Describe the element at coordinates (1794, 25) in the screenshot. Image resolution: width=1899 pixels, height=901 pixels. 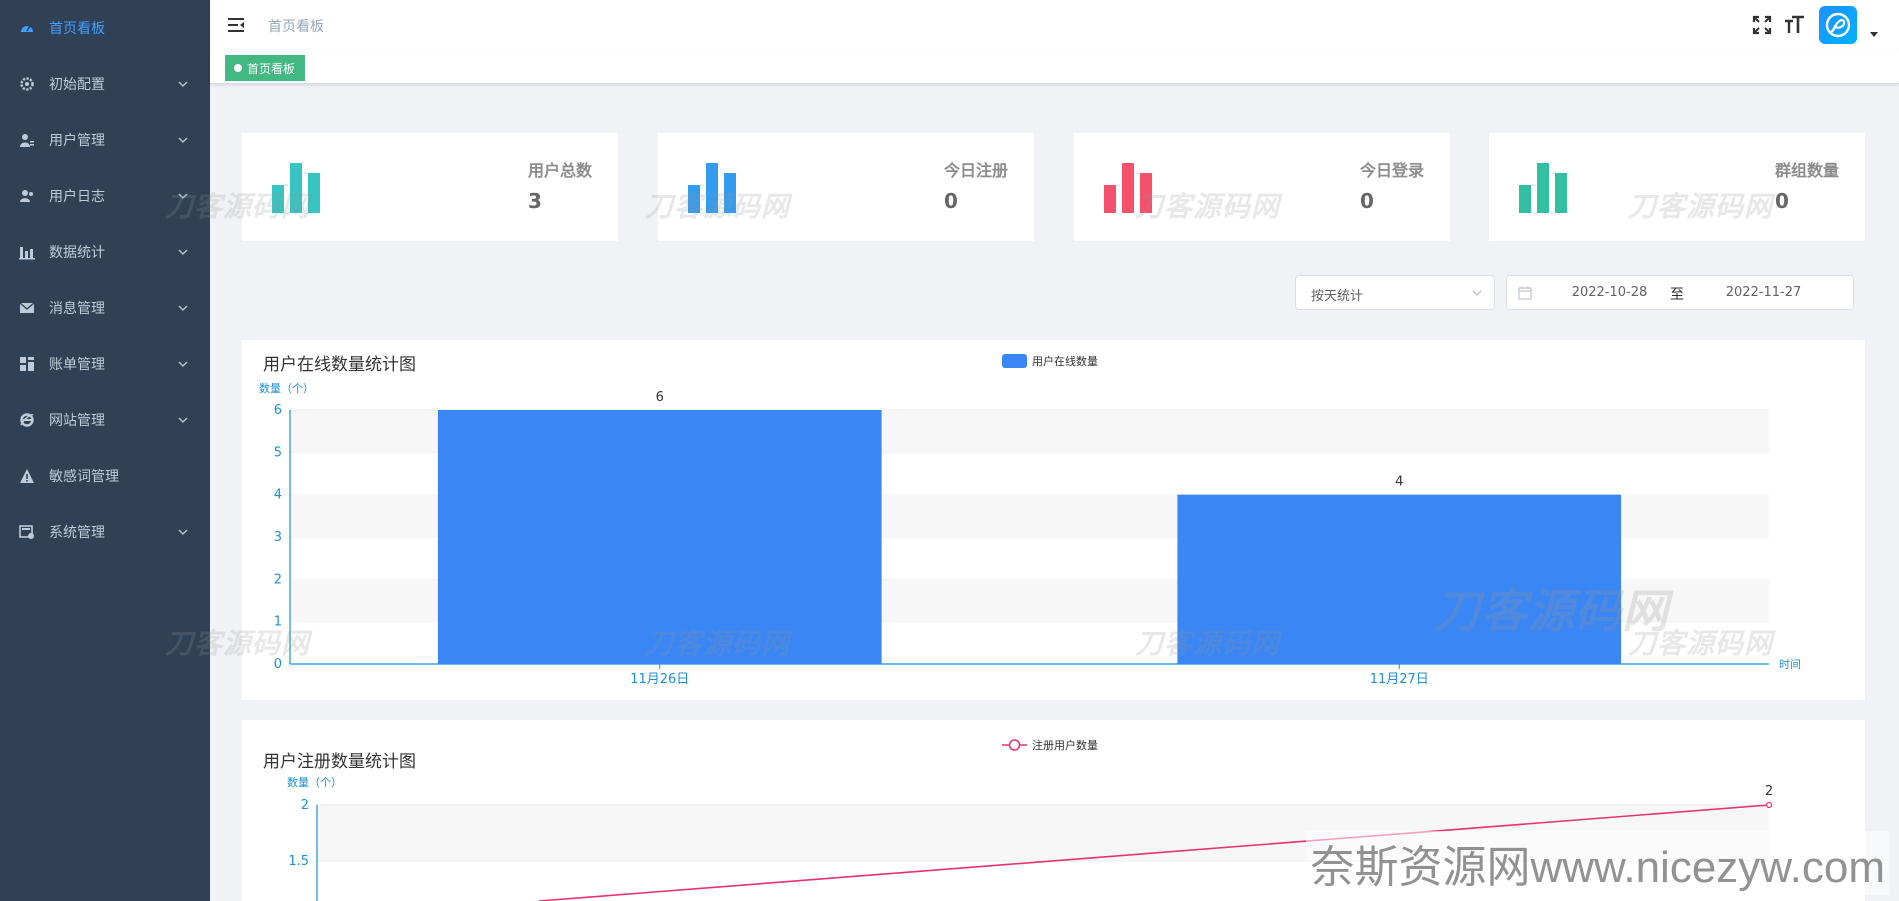
I see `font-size-icon` at that location.